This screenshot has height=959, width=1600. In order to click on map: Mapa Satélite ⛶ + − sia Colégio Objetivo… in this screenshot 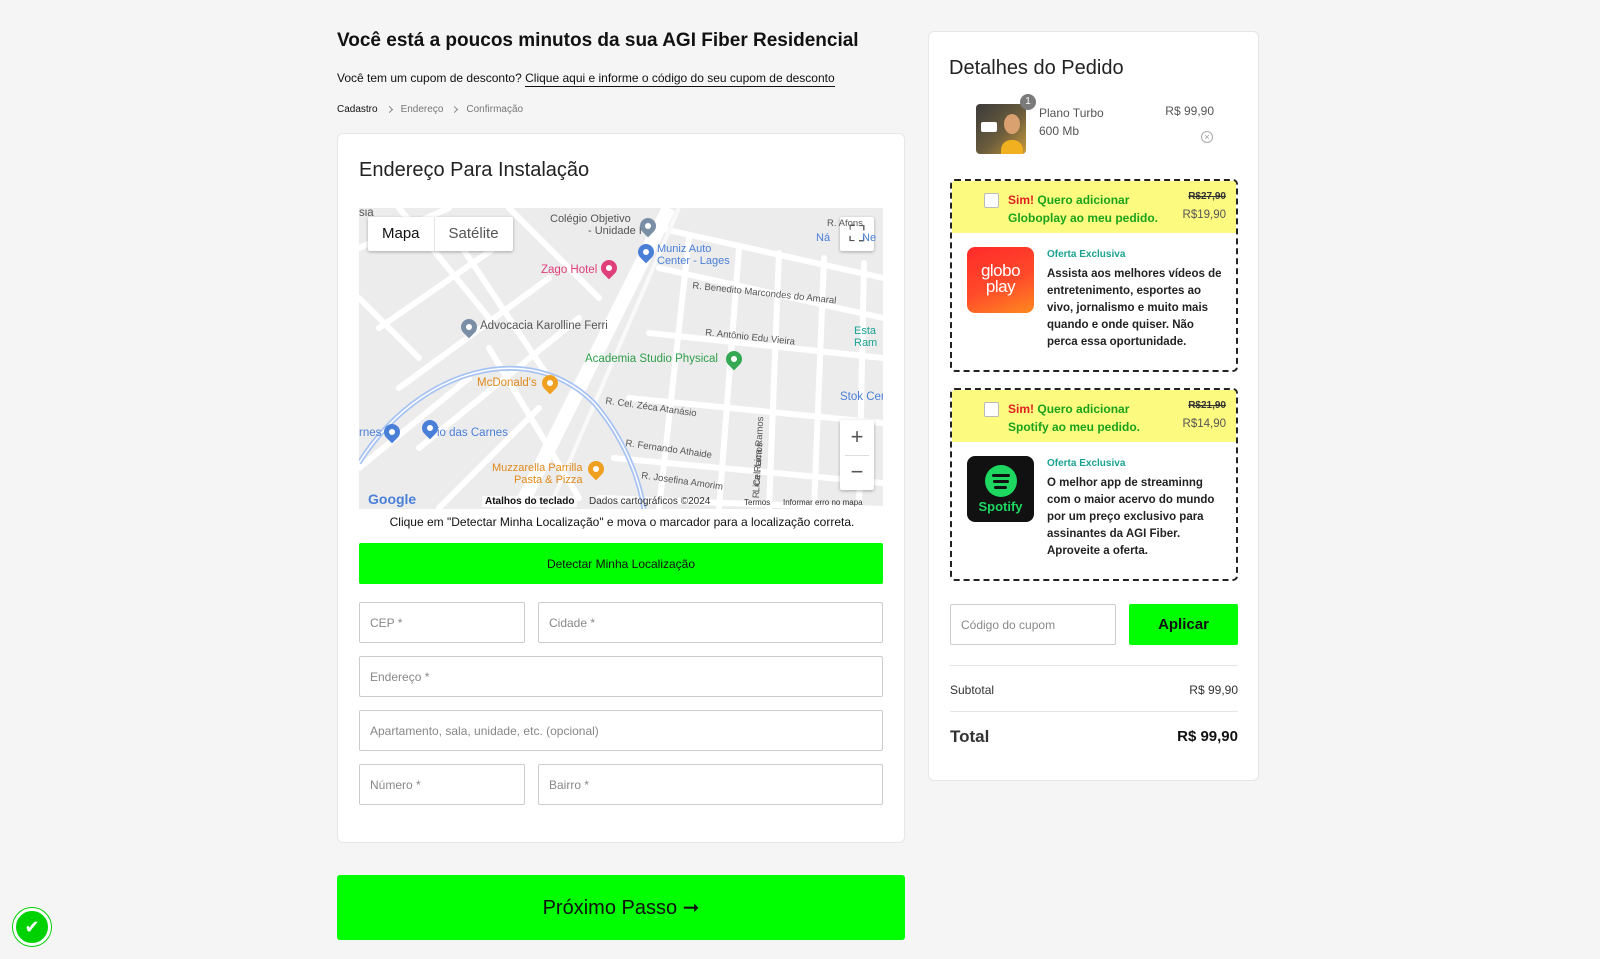, I will do `click(621, 358)`.